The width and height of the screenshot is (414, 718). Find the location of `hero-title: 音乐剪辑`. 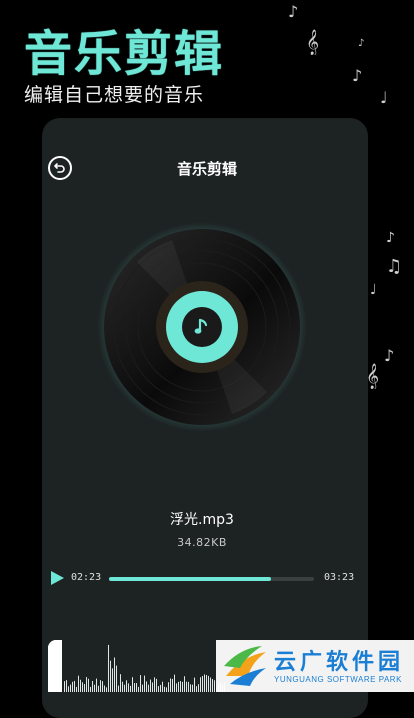

hero-title: 音乐剪辑 is located at coordinates (124, 54).